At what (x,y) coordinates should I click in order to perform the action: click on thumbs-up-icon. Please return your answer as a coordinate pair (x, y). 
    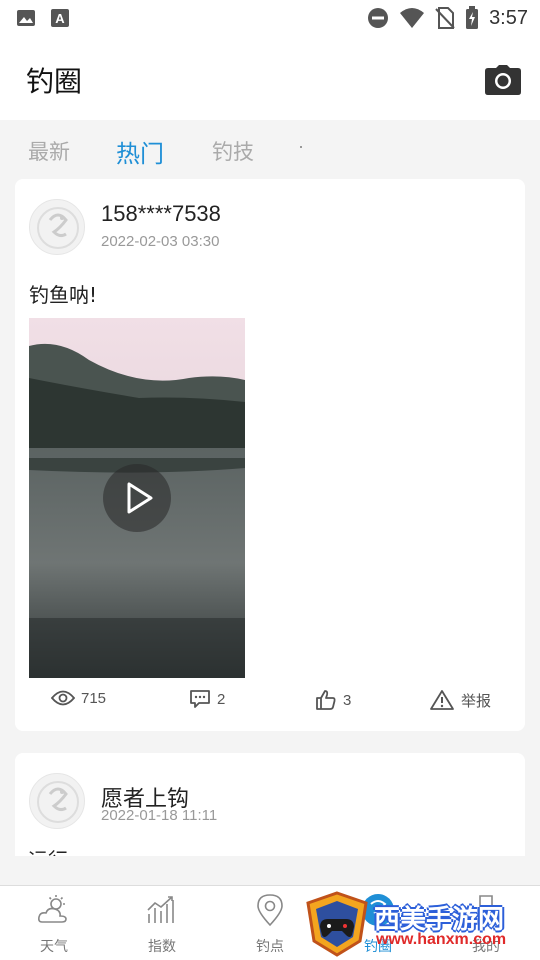
    Looking at the image, I should click on (326, 700).